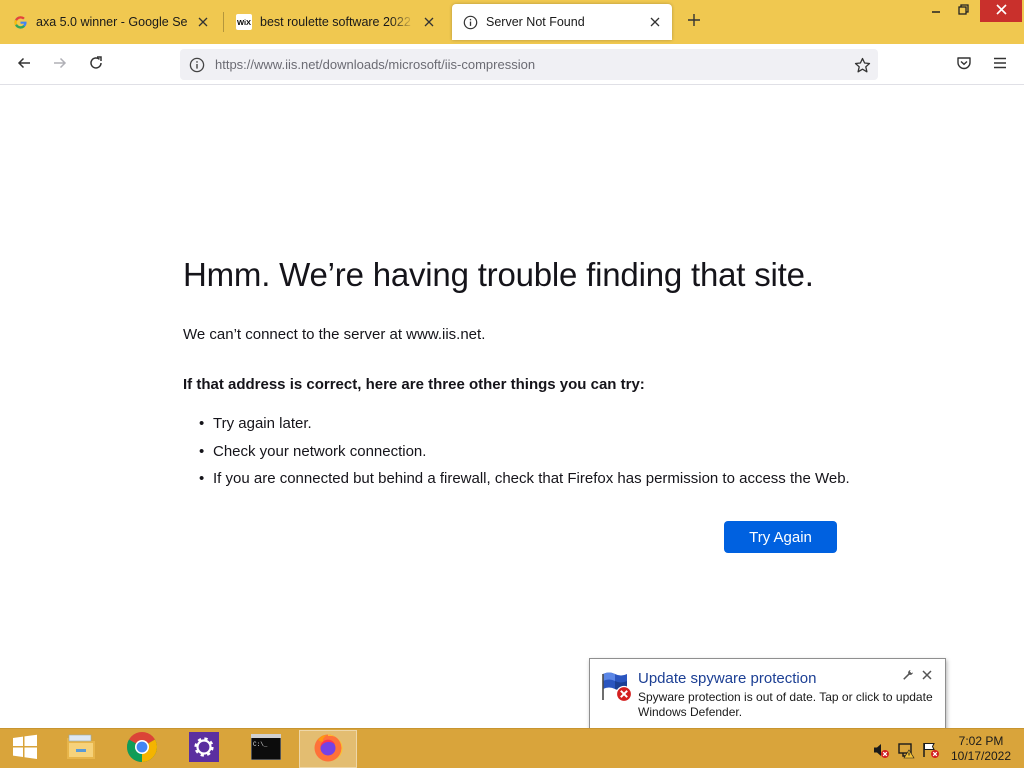 The width and height of the screenshot is (1024, 768). I want to click on list-item: Try again later., so click(524, 424).